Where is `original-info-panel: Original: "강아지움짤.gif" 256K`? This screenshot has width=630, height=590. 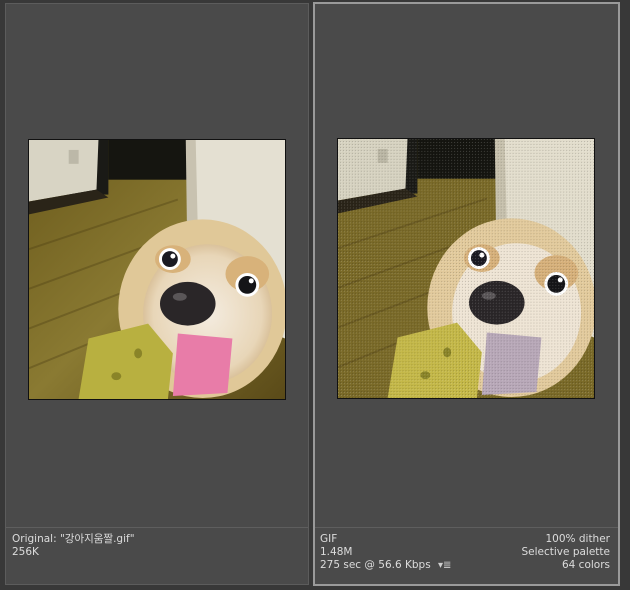
original-info-panel: Original: "강아지움짤.gif" 256K is located at coordinates (157, 555).